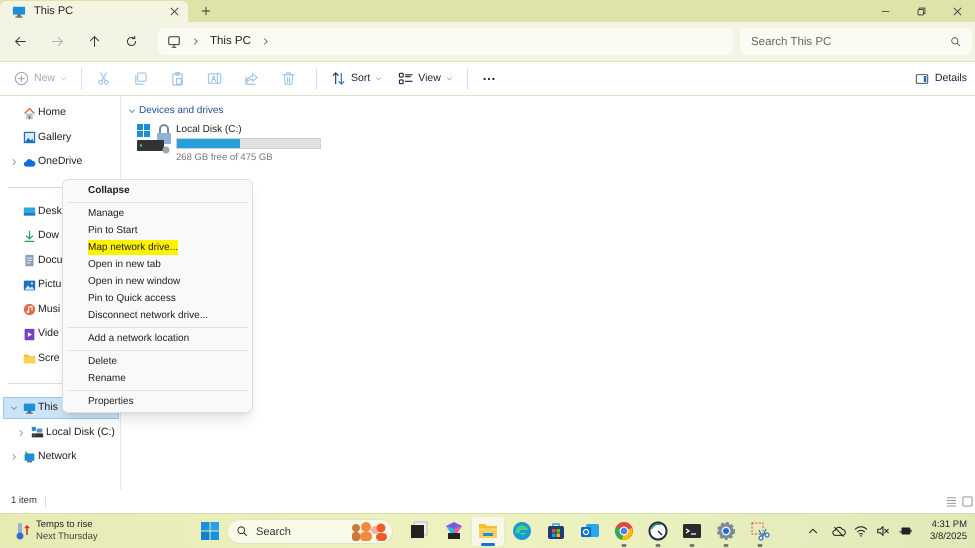 This screenshot has height=548, width=975. Describe the element at coordinates (139, 338) in the screenshot. I see `menu-item: Add a network location` at that location.